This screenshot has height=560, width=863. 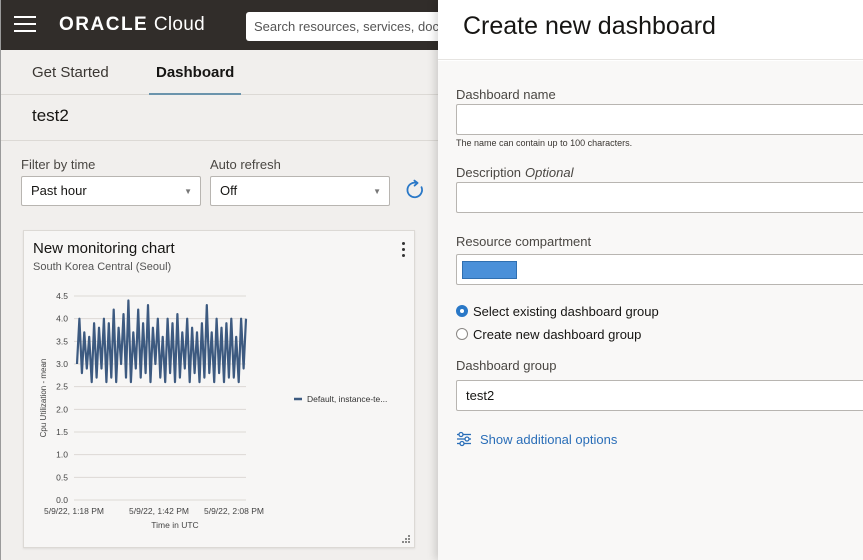 I want to click on dashboard-name-label: Dashboard name, so click(x=506, y=94).